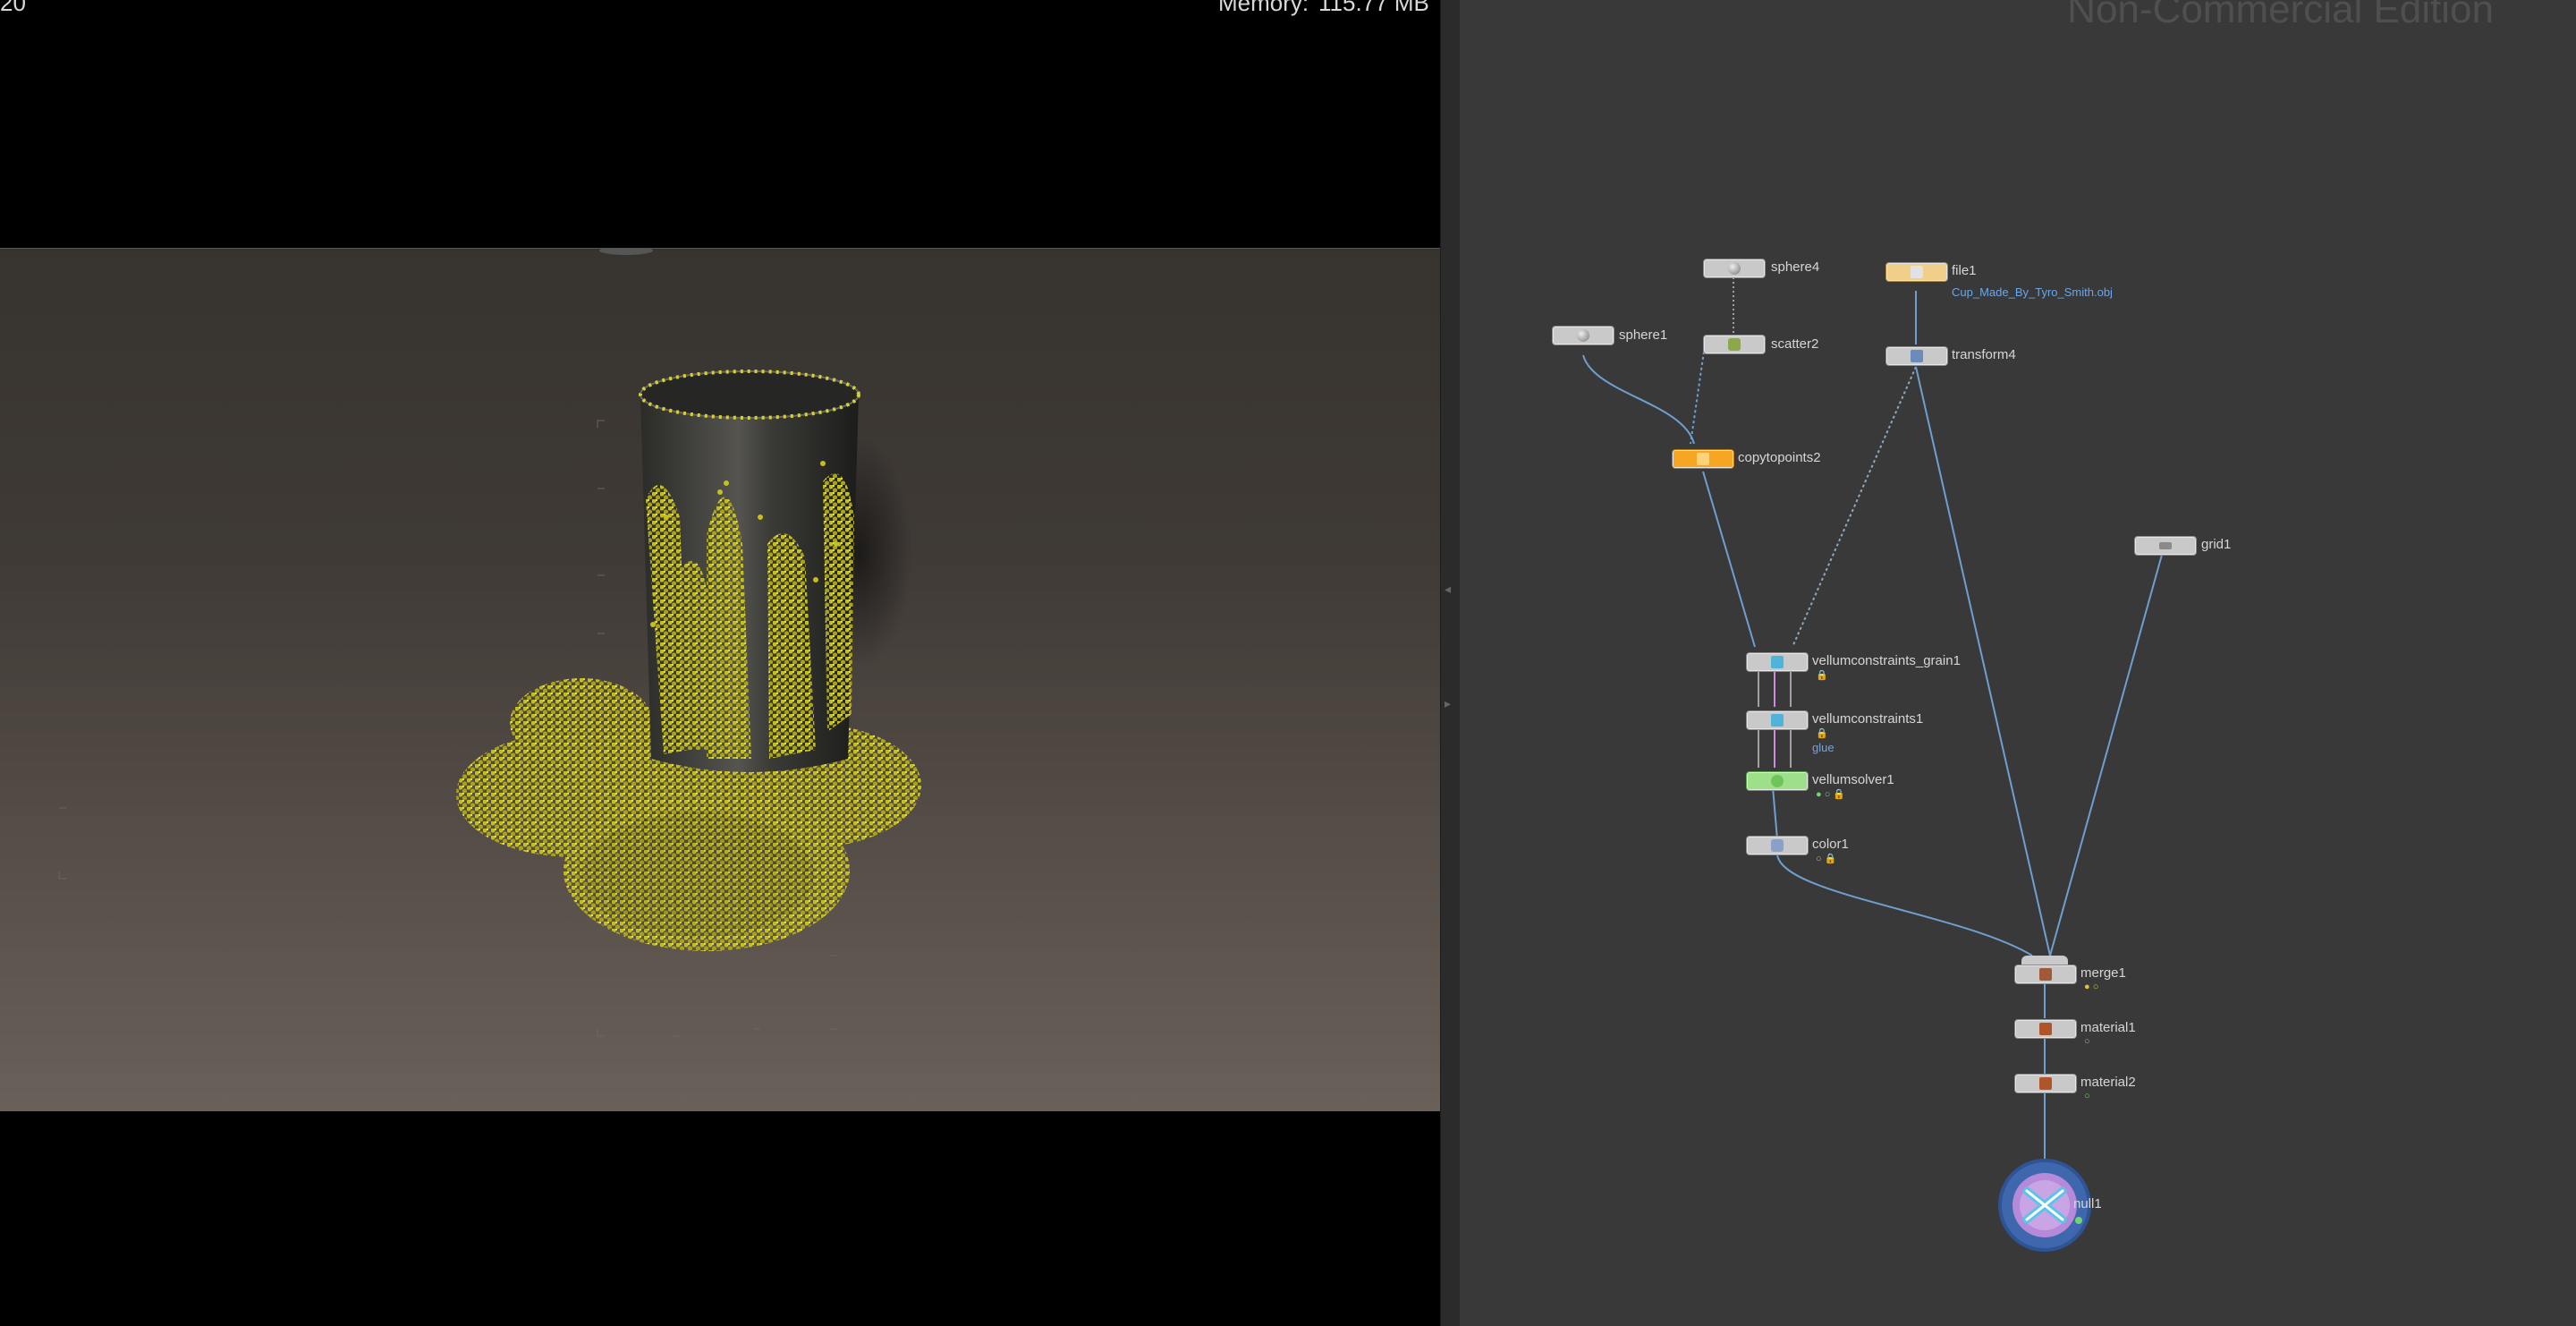 This screenshot has width=2576, height=1326. What do you see at coordinates (1984, 354) in the screenshot?
I see `node-label-transform4: transform4` at bounding box center [1984, 354].